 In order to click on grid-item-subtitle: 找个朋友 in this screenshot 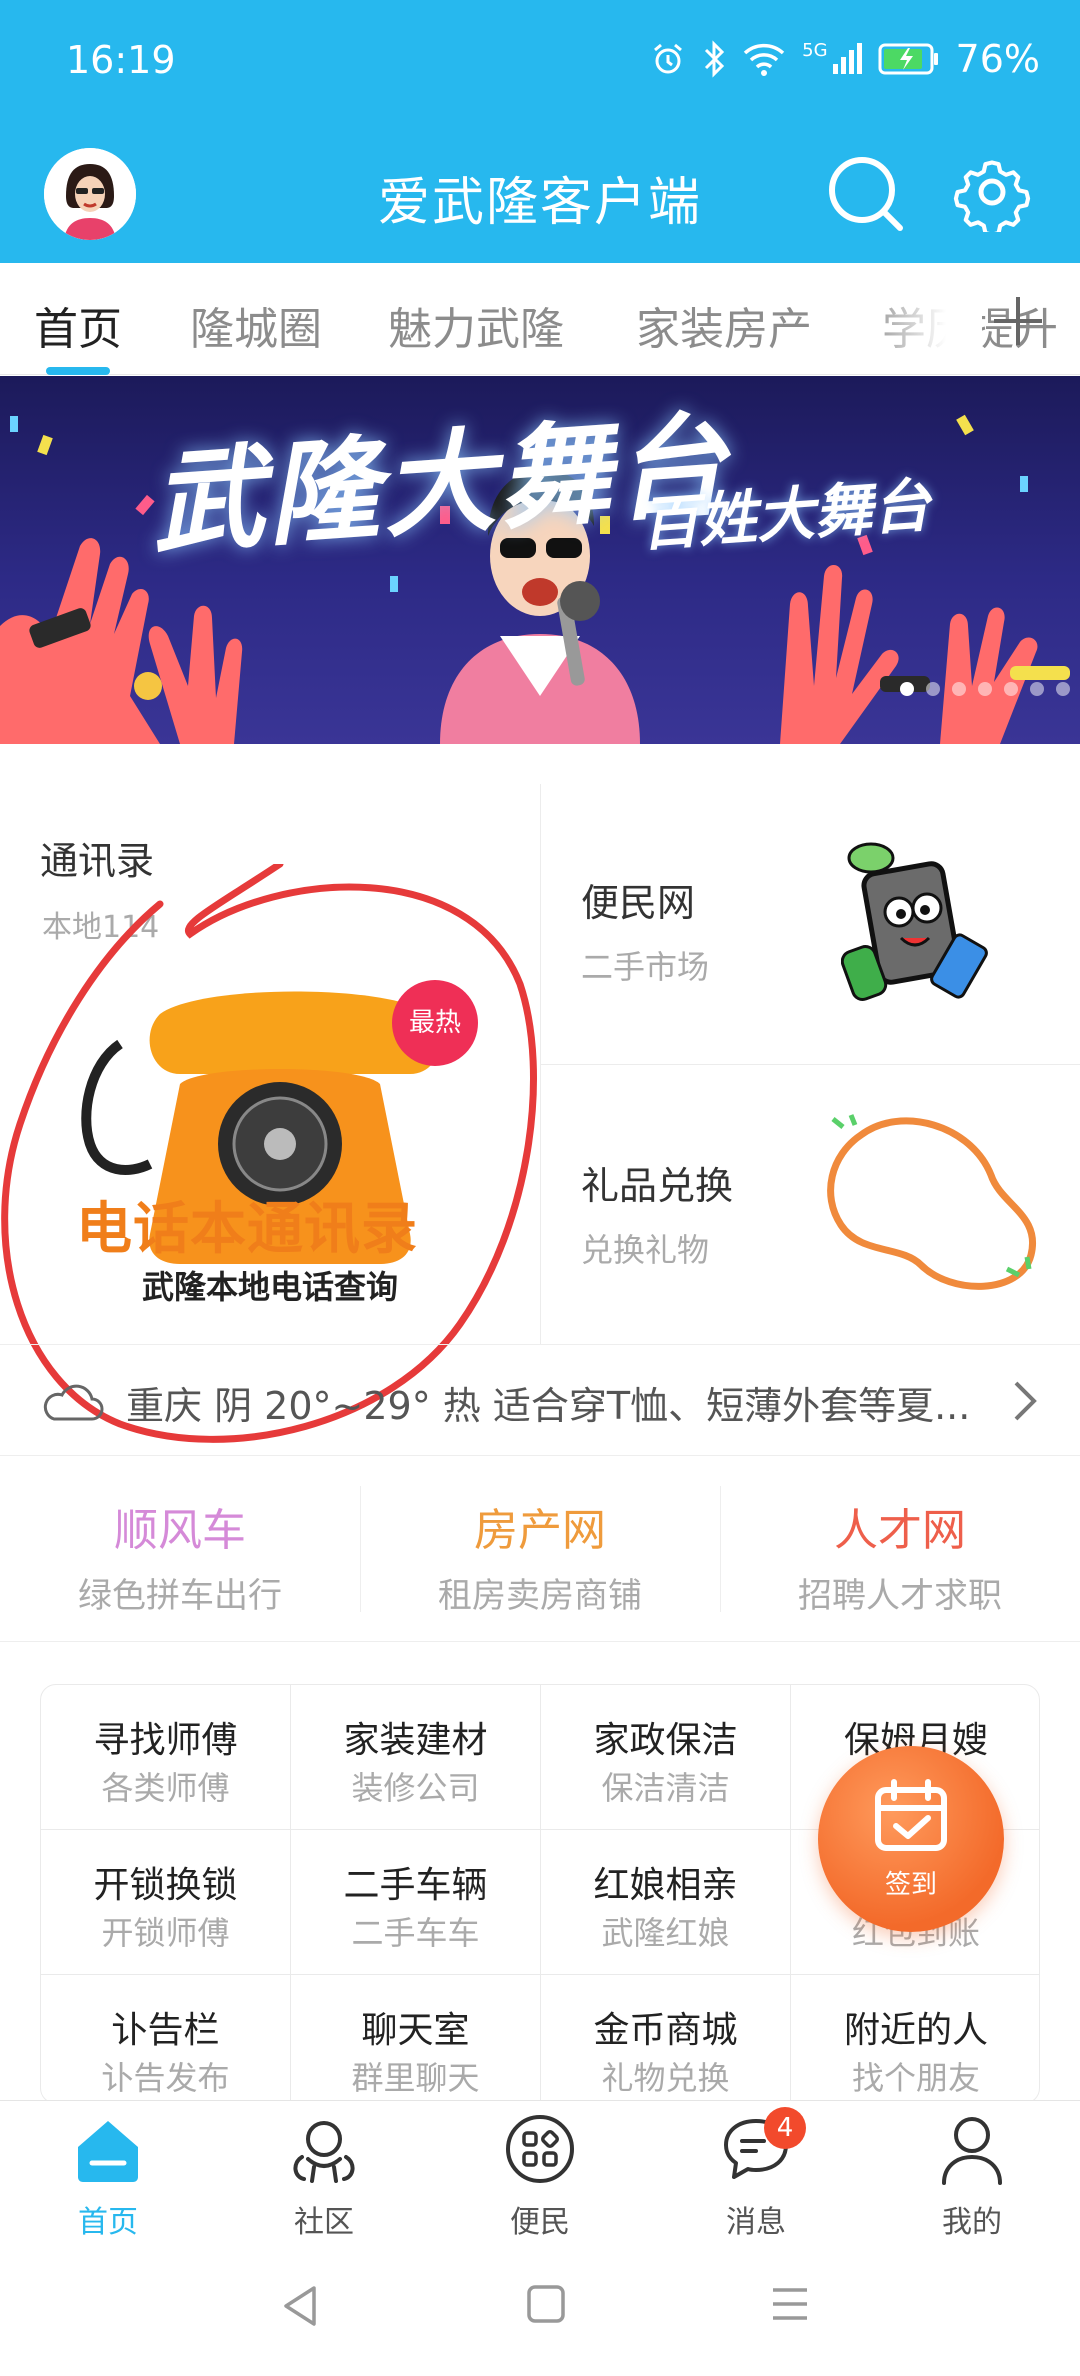, I will do `click(915, 2078)`.